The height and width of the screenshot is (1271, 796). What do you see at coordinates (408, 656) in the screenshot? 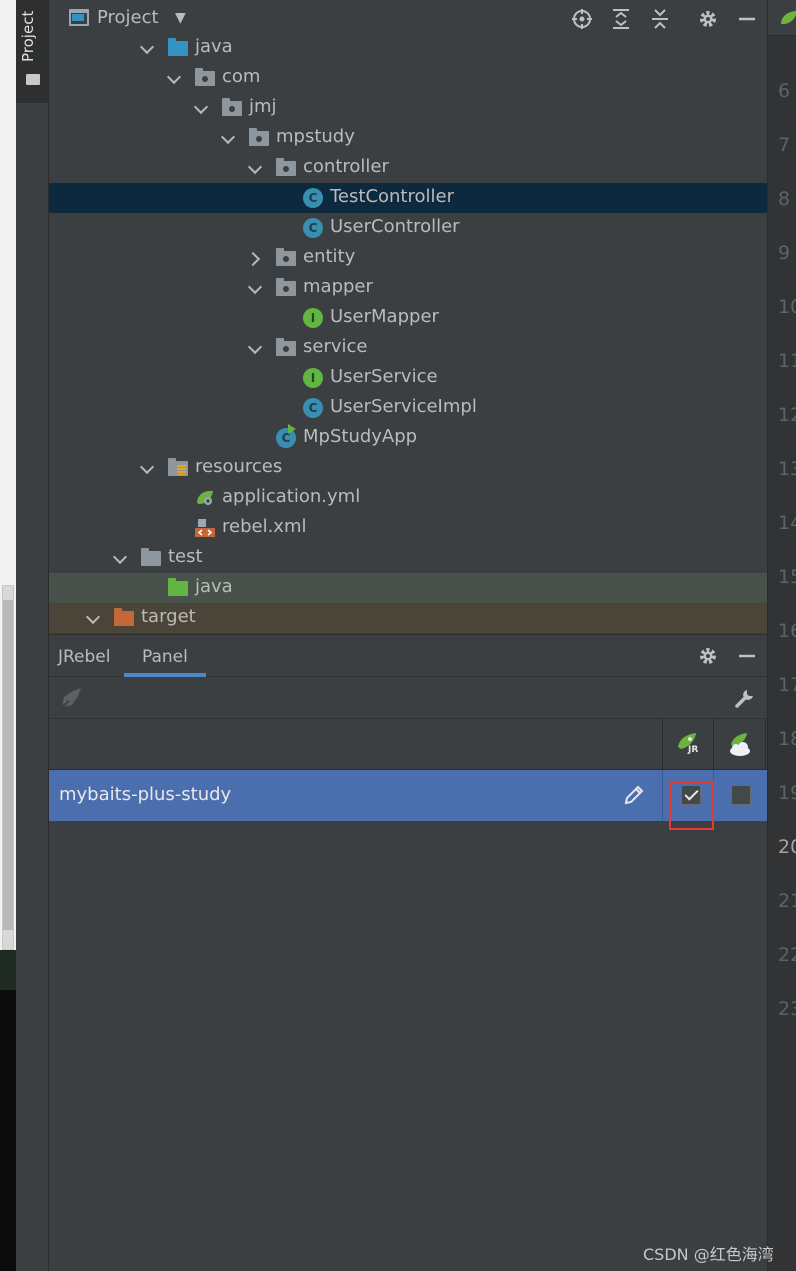
I see `jrebel-tab-bar: JRebel Panel` at bounding box center [408, 656].